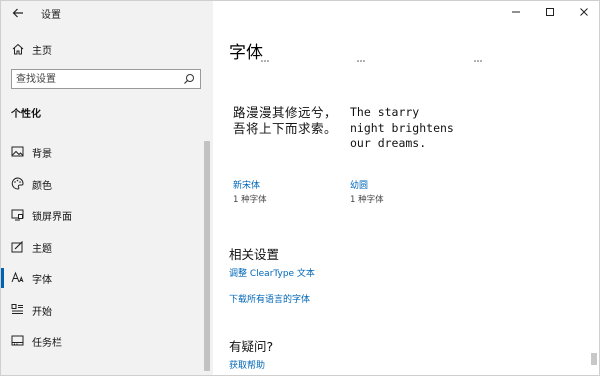 This screenshot has width=600, height=376. What do you see at coordinates (17, 277) in the screenshot?
I see `font-icon` at bounding box center [17, 277].